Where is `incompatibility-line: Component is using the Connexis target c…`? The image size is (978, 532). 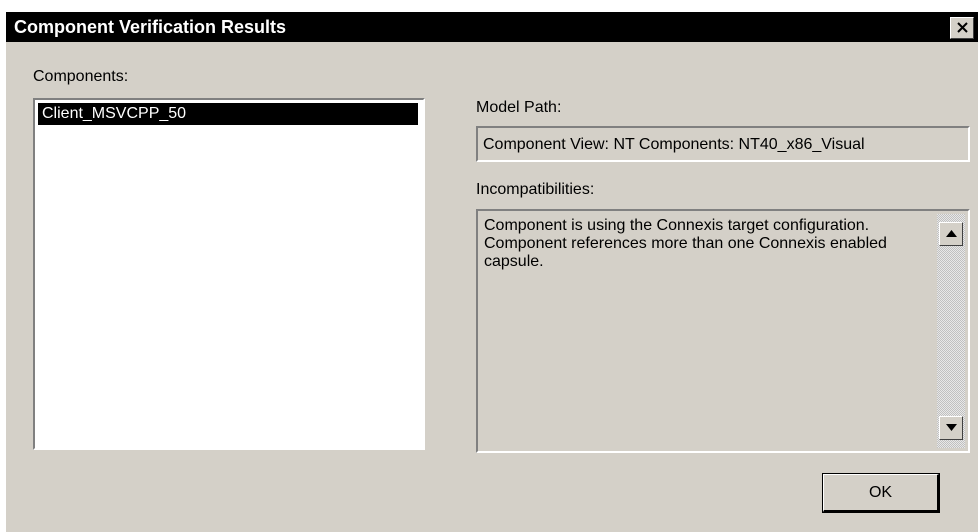
incompatibility-line: Component is using the Connexis target c… is located at coordinates (677, 225).